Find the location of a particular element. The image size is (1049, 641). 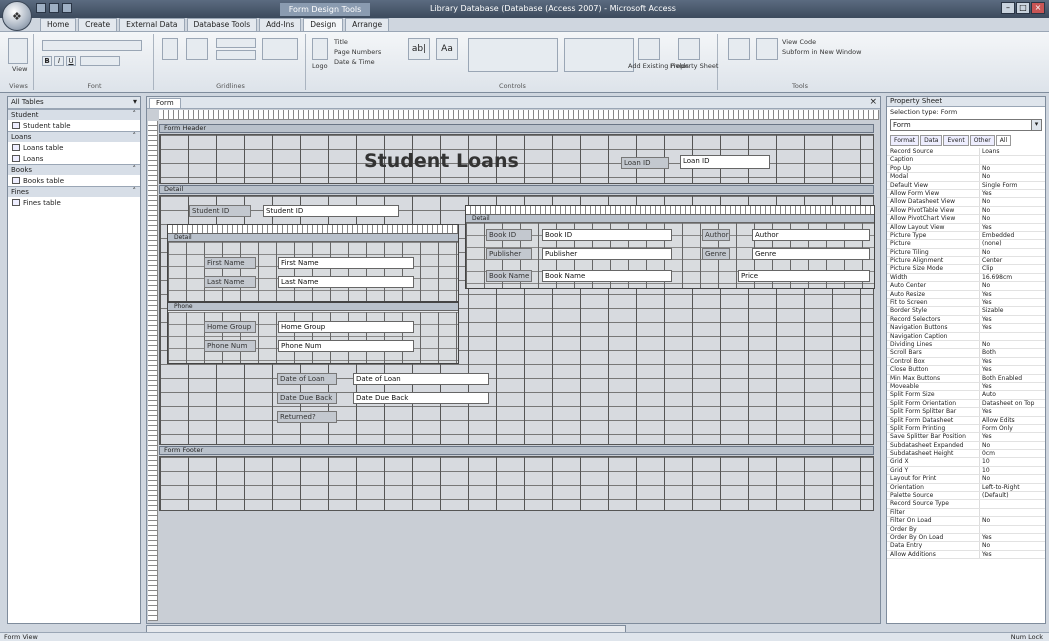

phone-num-textbox: Phone Num is located at coordinates (346, 346).